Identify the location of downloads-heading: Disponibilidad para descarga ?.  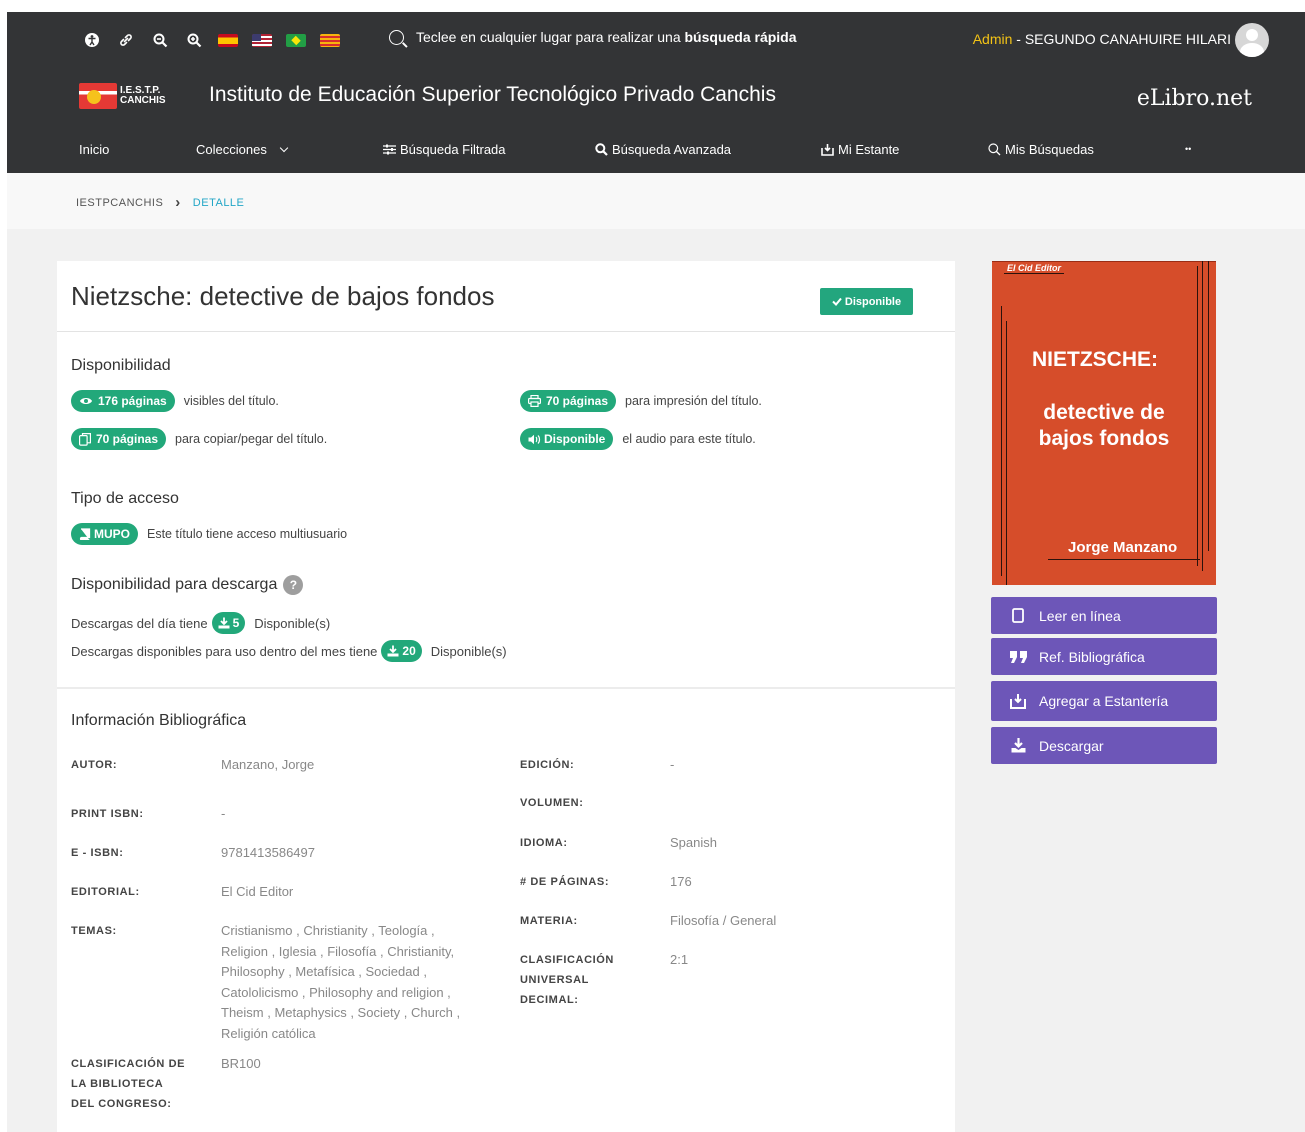
(187, 585).